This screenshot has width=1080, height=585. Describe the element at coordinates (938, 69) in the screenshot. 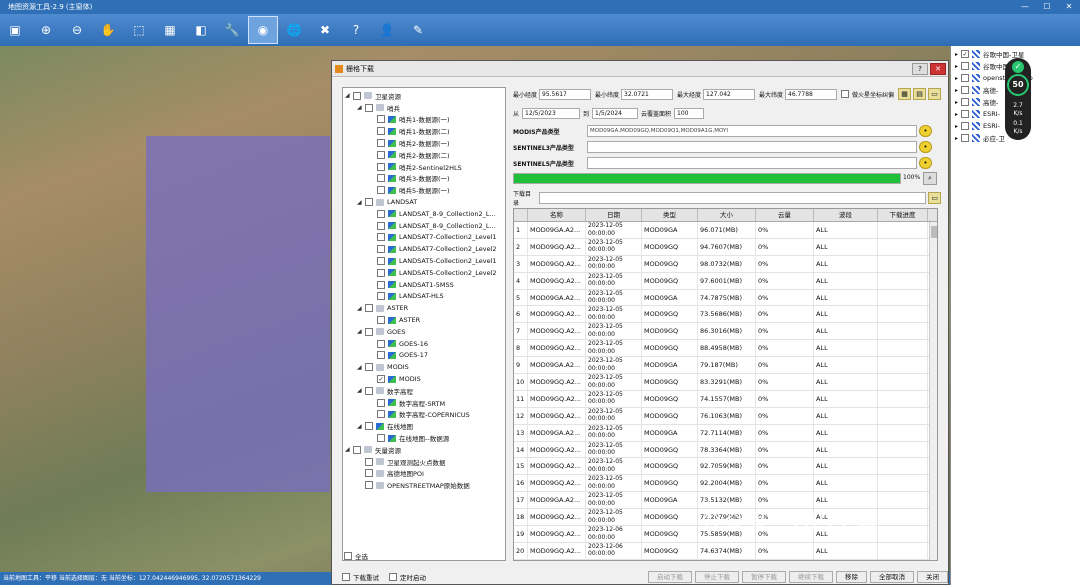

I see `dialog-close-button: ✕` at that location.